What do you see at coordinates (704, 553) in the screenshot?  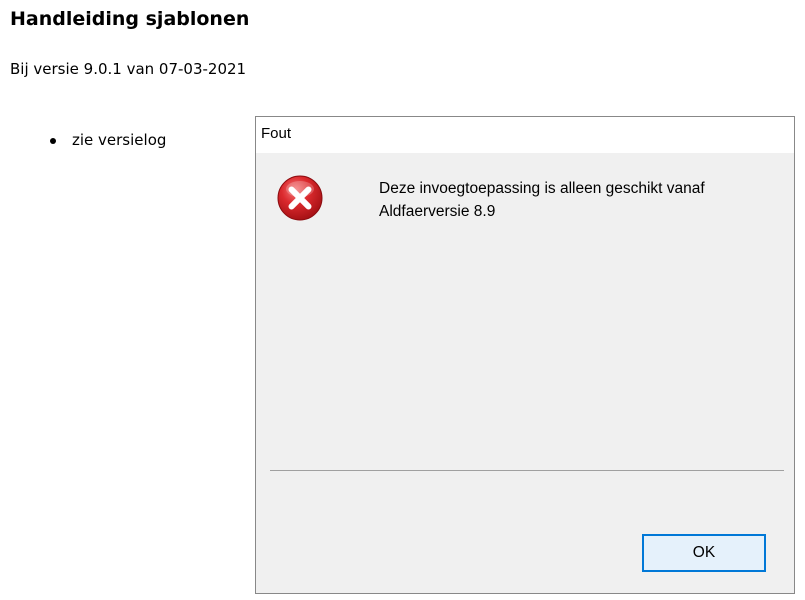 I see `ok-button: OK` at bounding box center [704, 553].